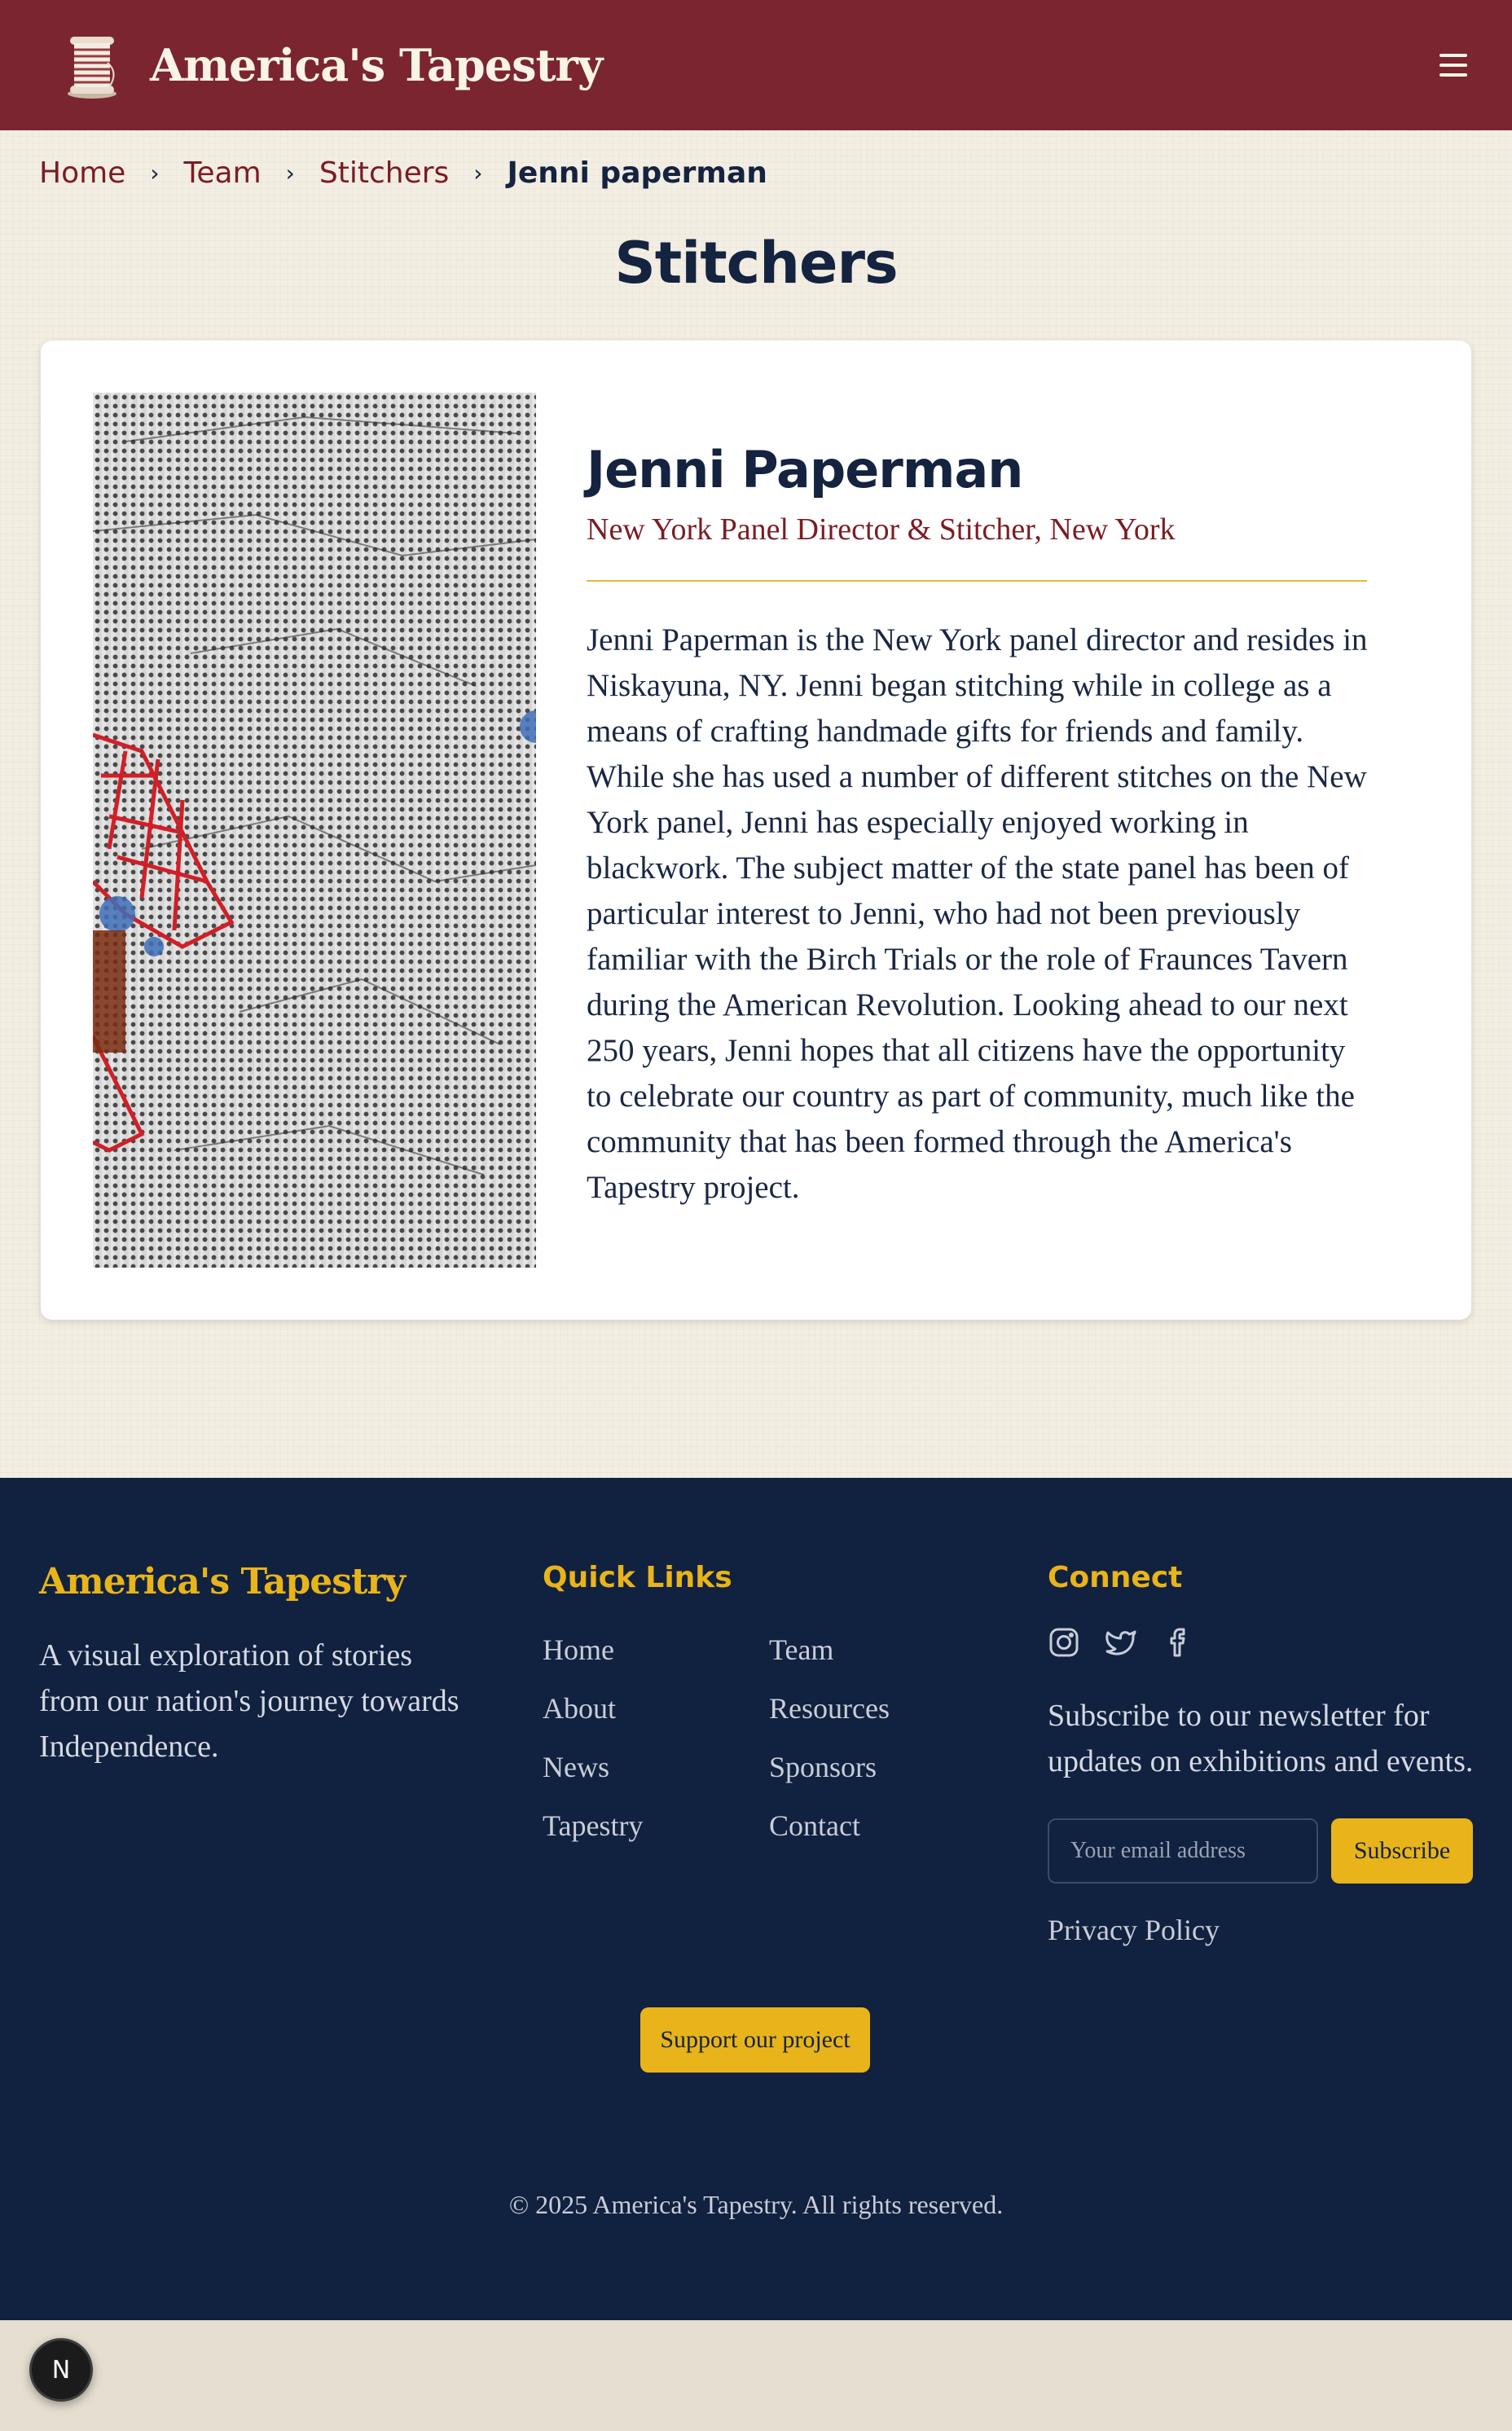 This screenshot has height=2431, width=1512. Describe the element at coordinates (314, 830) in the screenshot. I see `stitcher-photo` at that location.